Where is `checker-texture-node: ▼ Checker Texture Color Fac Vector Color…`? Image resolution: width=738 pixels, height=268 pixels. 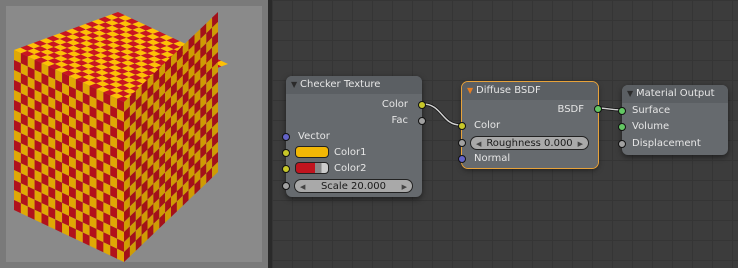 checker-texture-node: ▼ Checker Texture Color Fac Vector Color… is located at coordinates (354, 136).